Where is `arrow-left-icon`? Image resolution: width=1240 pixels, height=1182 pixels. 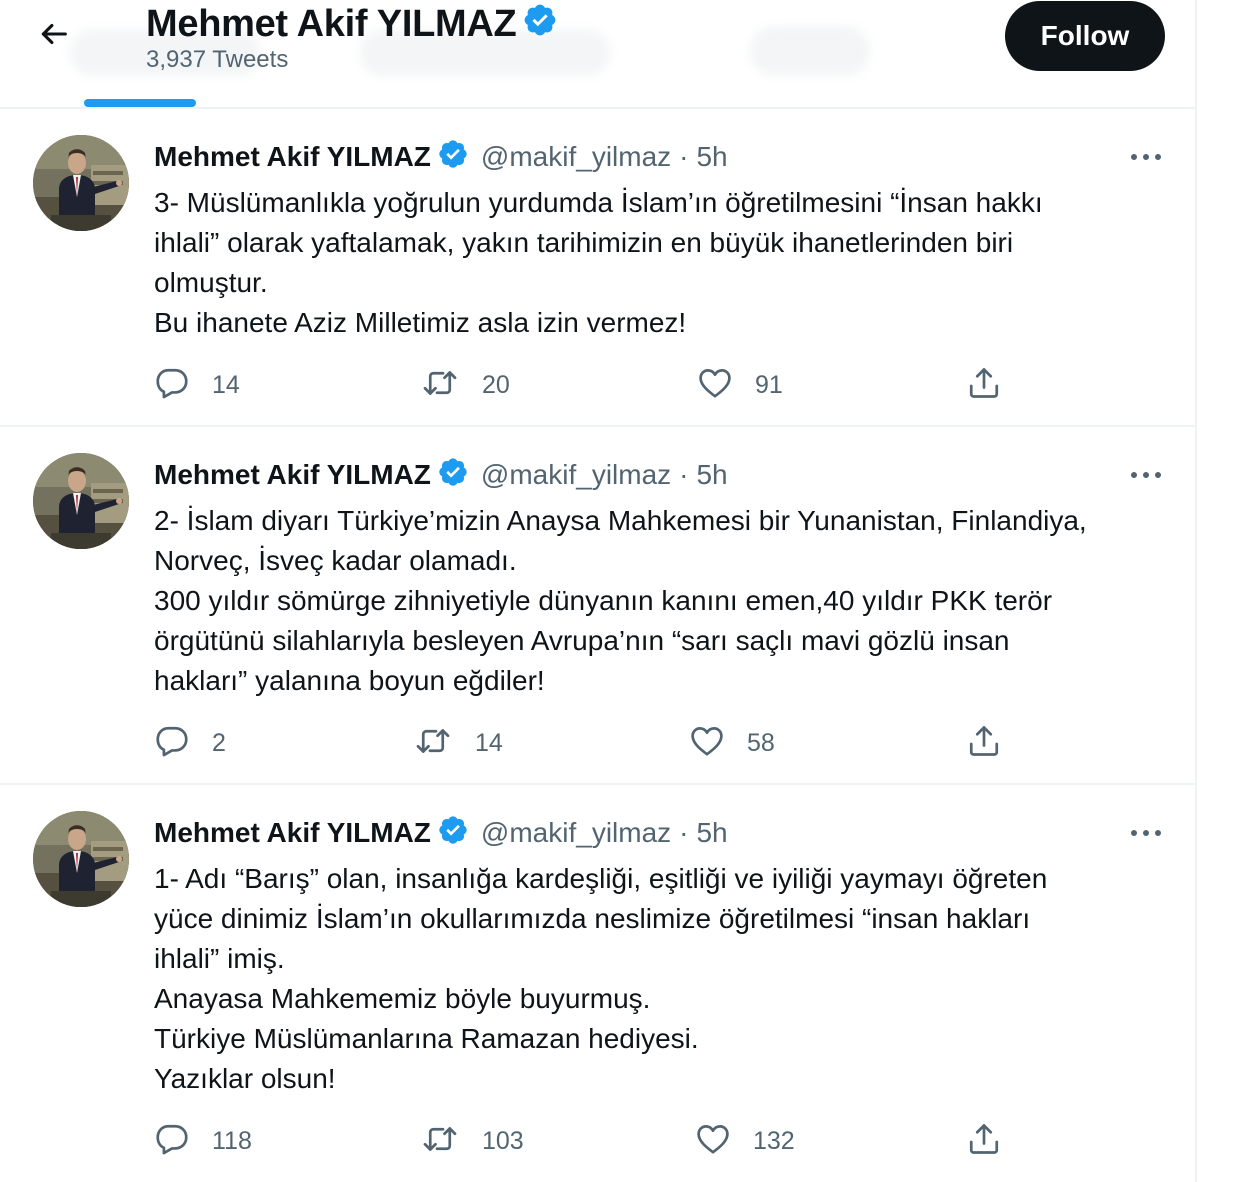 arrow-left-icon is located at coordinates (54, 36).